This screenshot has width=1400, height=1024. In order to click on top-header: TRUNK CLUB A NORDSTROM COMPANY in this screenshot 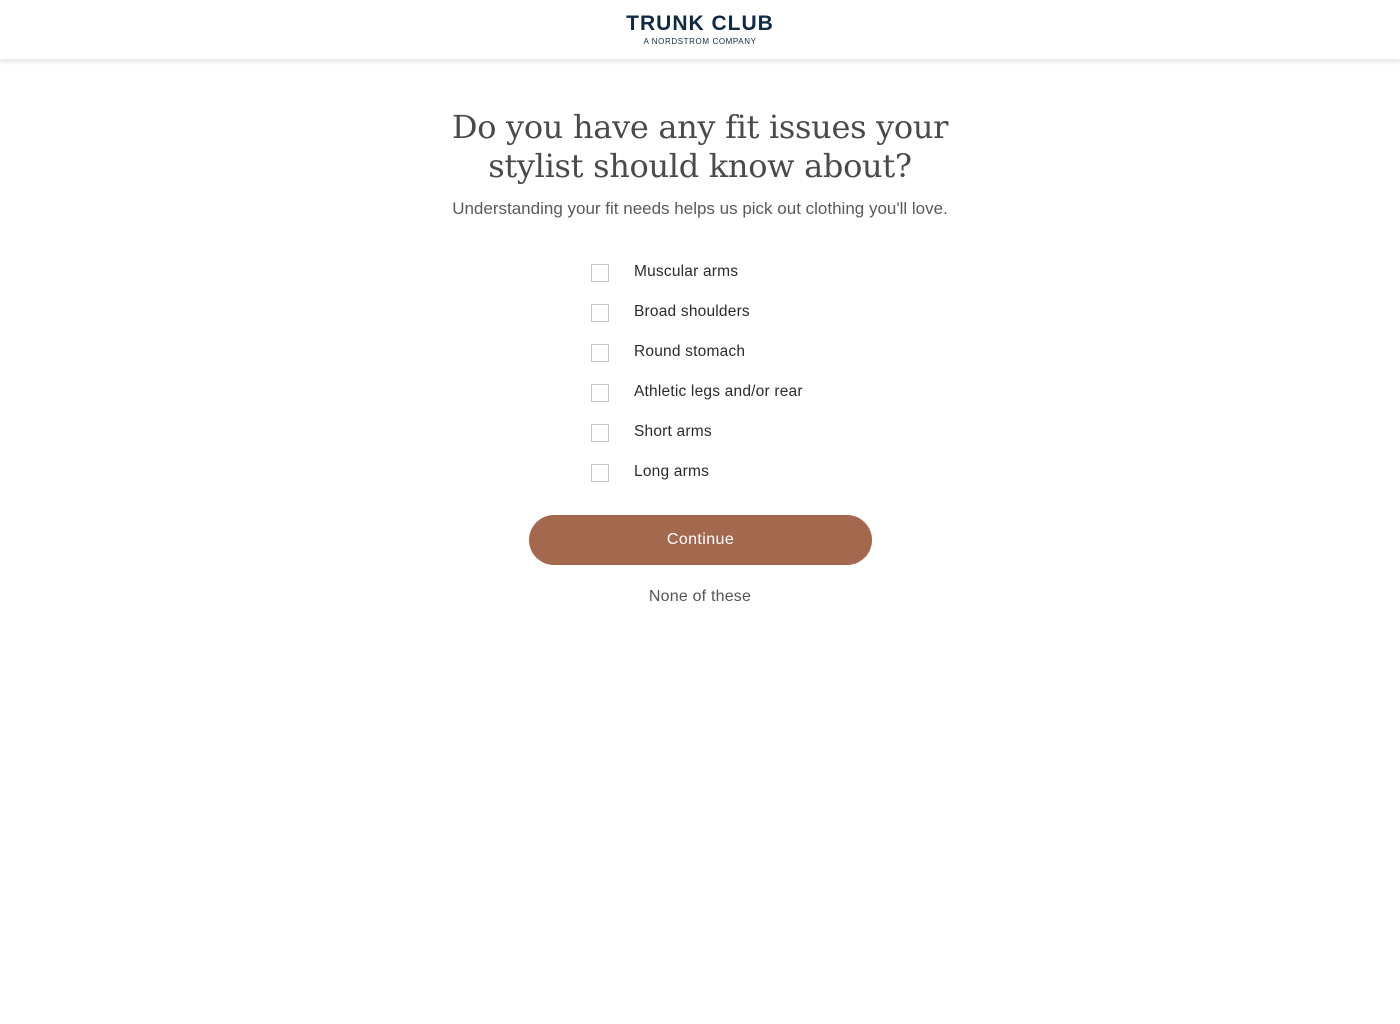, I will do `click(700, 30)`.